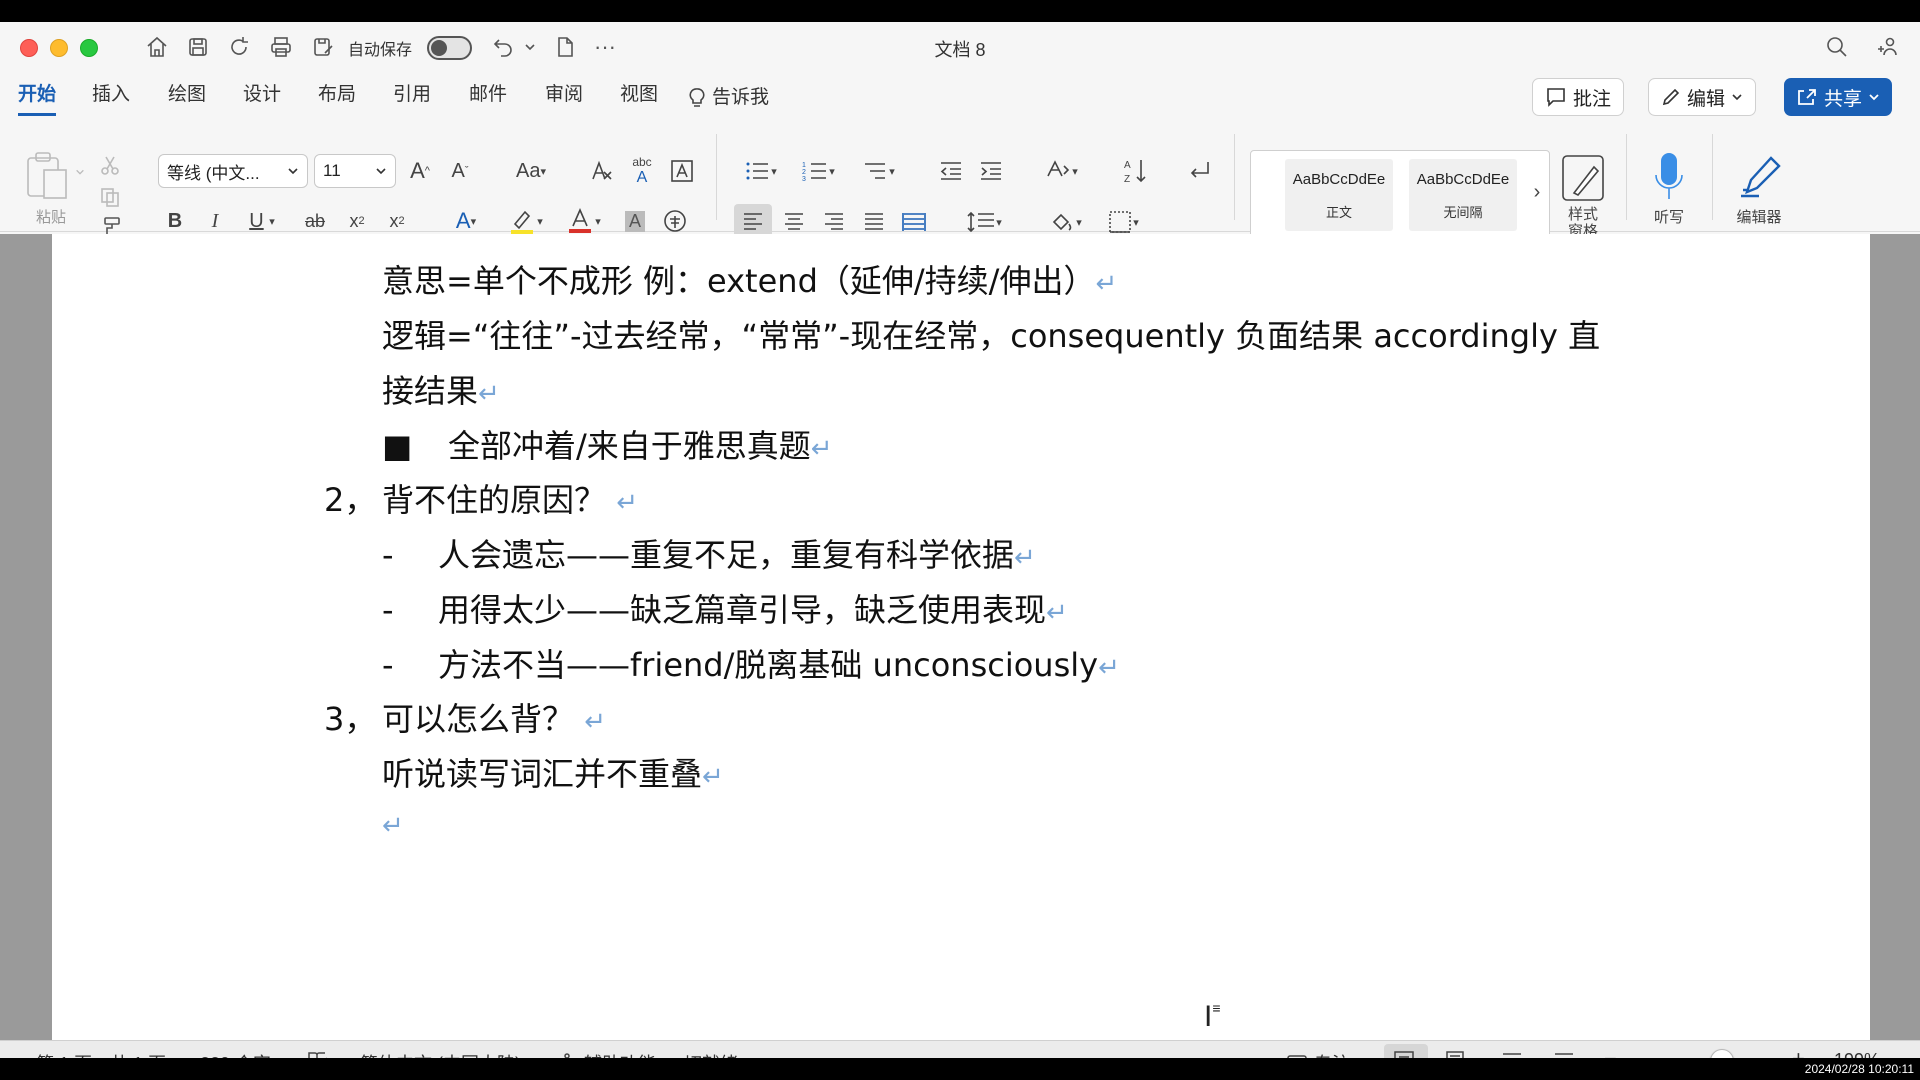 The image size is (1920, 1080). Describe the element at coordinates (110, 197) in the screenshot. I see `copy-icon` at that location.